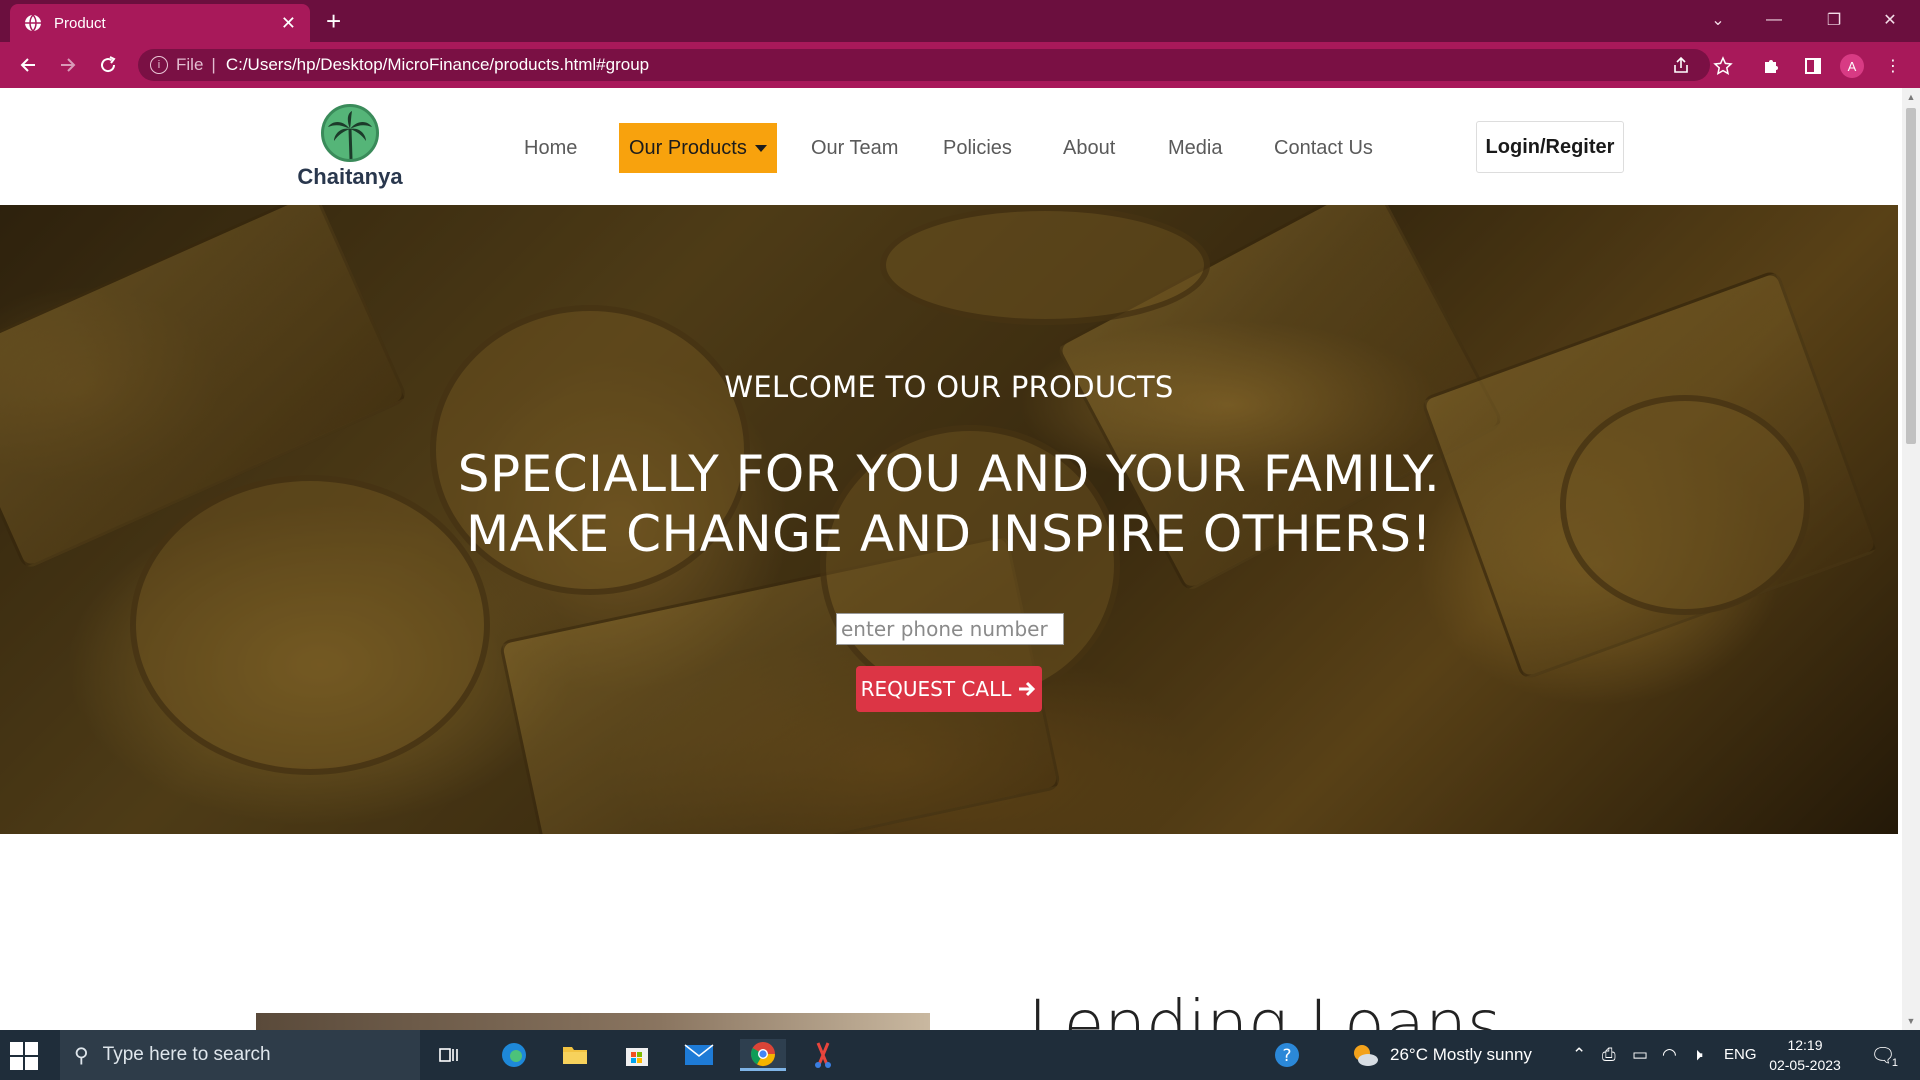 This screenshot has height=1080, width=1920. Describe the element at coordinates (637, 1055) in the screenshot. I see `microsoft-store-icon` at that location.